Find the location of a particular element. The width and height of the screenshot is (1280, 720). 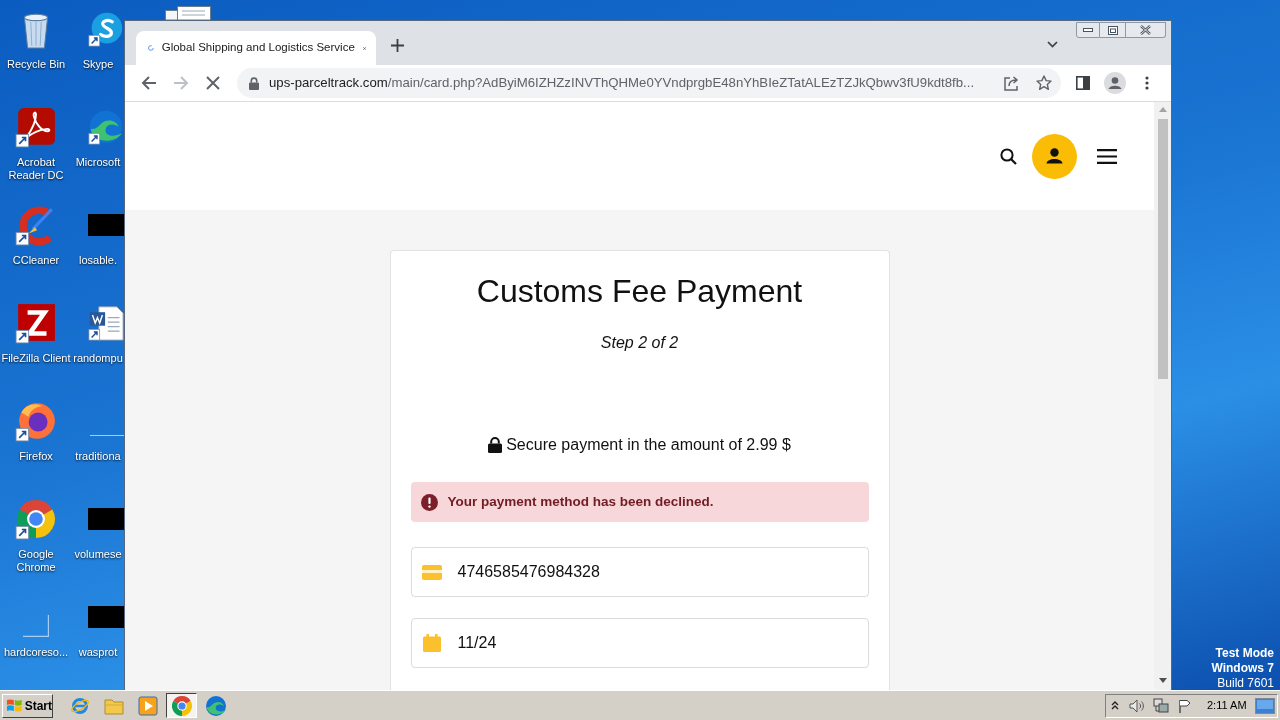

desktop-shortcut: randompu is located at coordinates (98, 343).